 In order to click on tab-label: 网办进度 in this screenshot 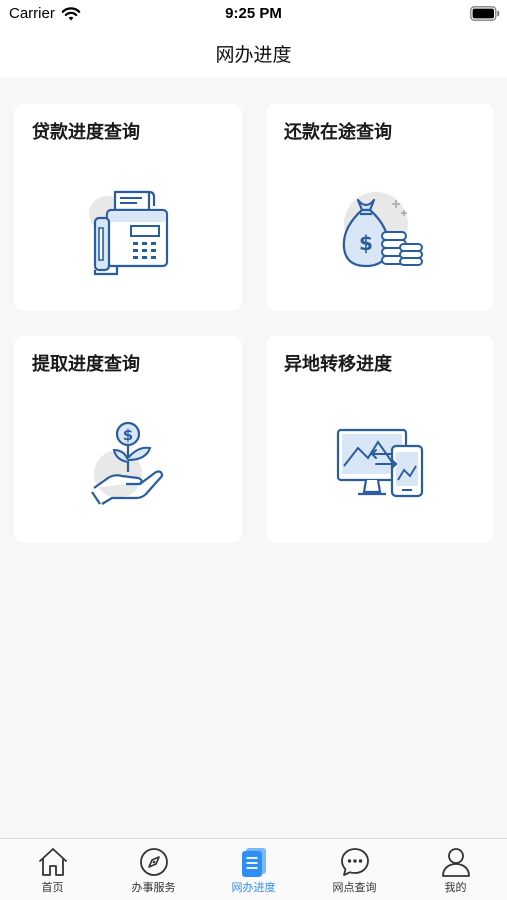, I will do `click(253, 887)`.